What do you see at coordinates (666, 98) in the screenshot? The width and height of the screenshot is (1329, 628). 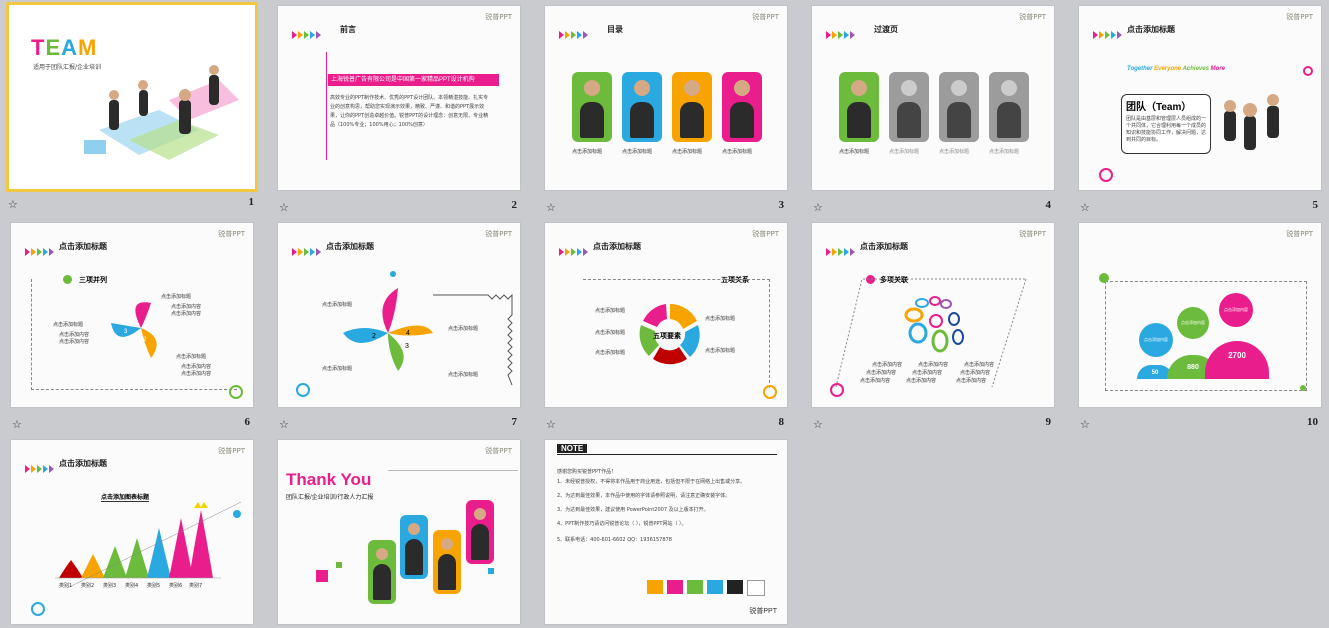 I see `slide-preview: 目录 锐普PPT 点击添加标题 点击添加标题 点击添加标题 点击添加标题` at bounding box center [666, 98].